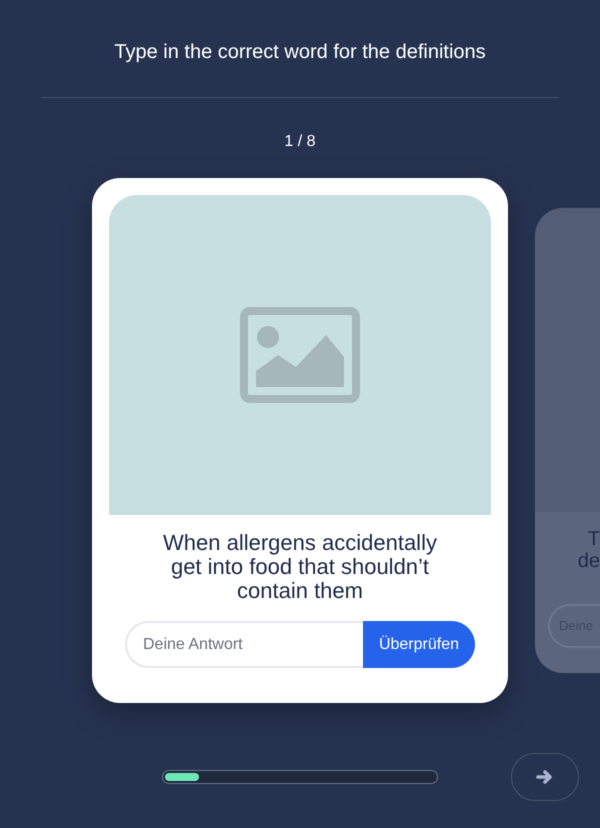 Image resolution: width=600 pixels, height=828 pixels. I want to click on check-button: Überprüfen, so click(418, 644).